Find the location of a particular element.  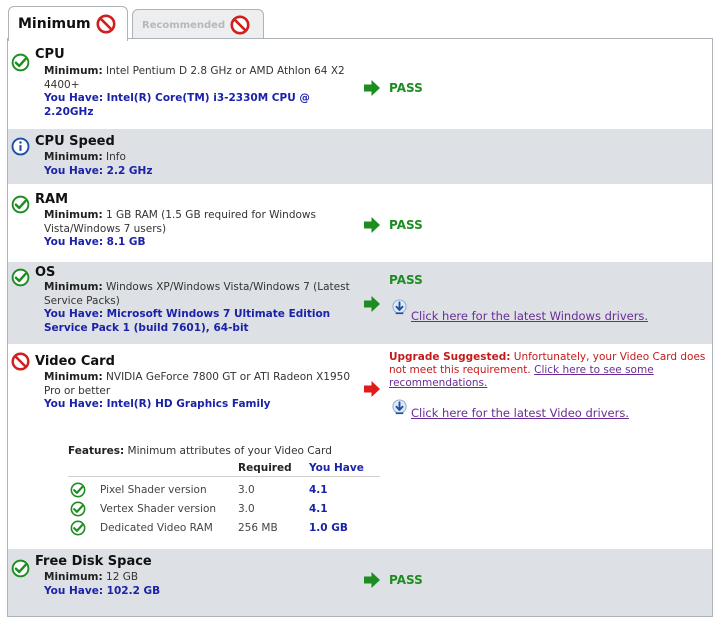

feature-row: Dedicated Video RAM 256 MB 1.0 GB is located at coordinates (224, 529).